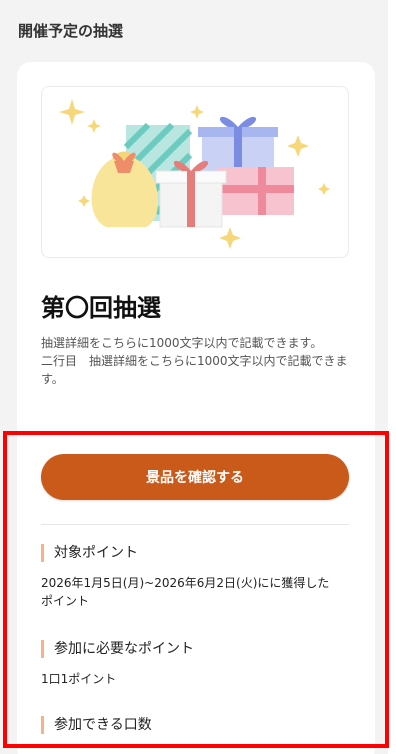  What do you see at coordinates (182, 343) in the screenshot?
I see `description-line-1: 抽選詳細をこちらに1000文字以内で記載できます。` at bounding box center [182, 343].